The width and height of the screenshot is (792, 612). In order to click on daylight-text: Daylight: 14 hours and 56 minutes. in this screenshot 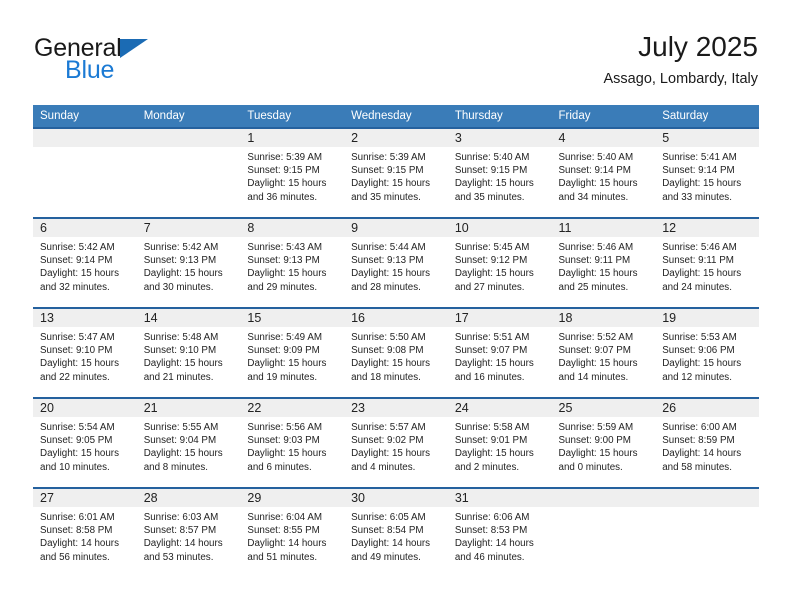, I will do `click(79, 550)`.